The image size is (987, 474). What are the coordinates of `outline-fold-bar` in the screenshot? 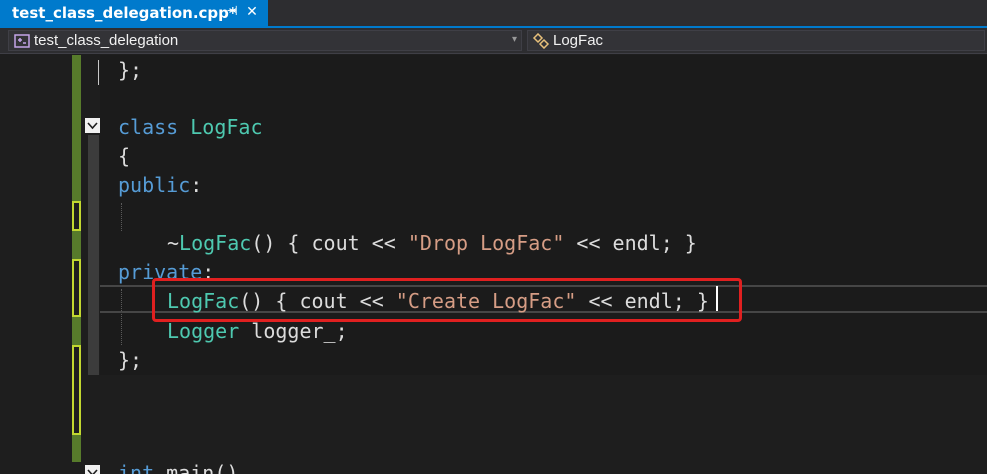 It's located at (93, 255).